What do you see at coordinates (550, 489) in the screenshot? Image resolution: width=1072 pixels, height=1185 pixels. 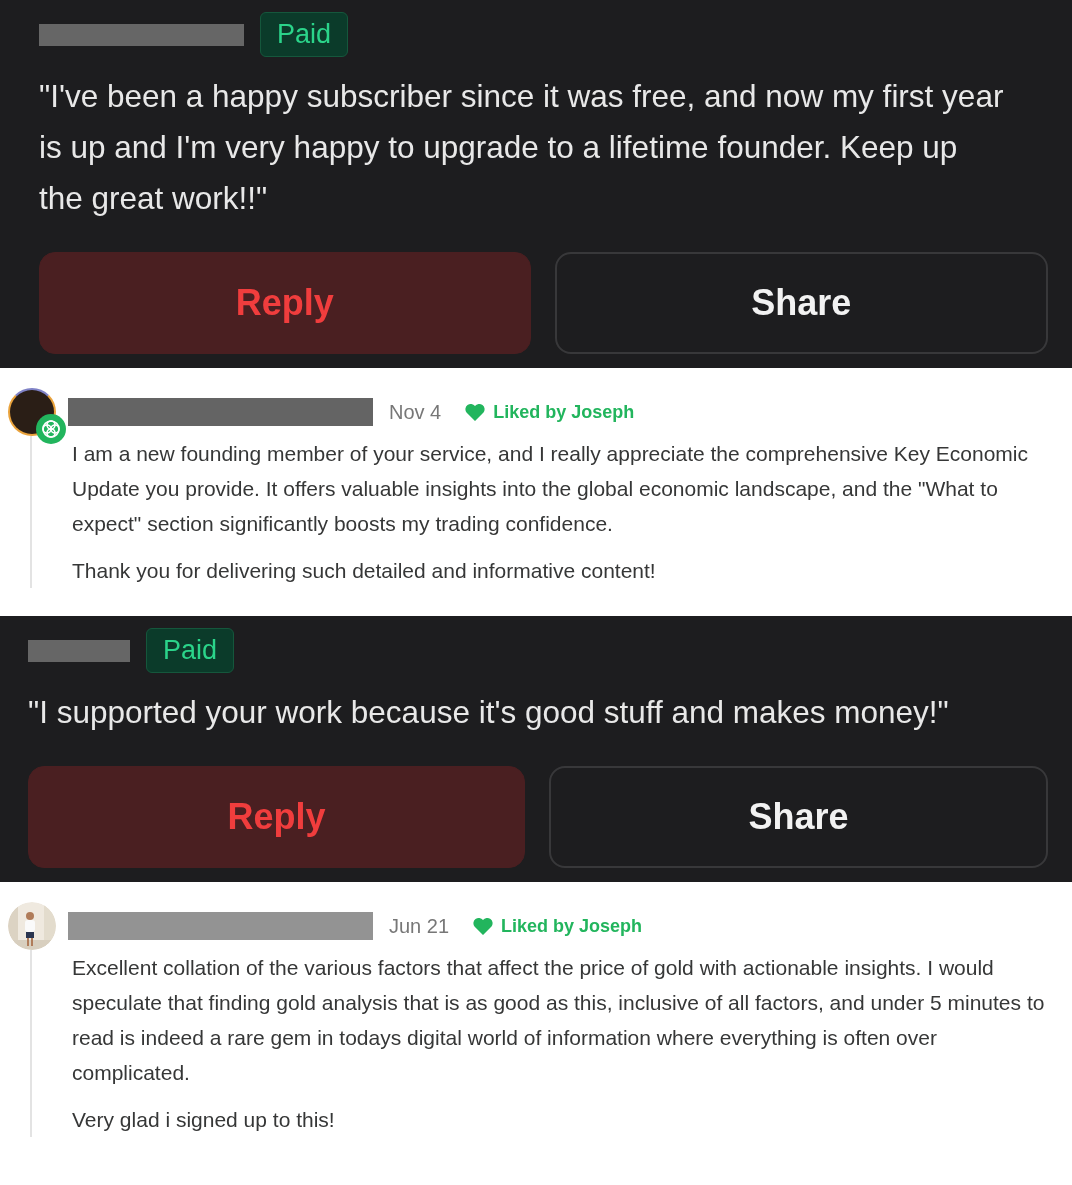 I see `comment-text: I am a new founding member of your service, and I really appreciate the comprehensive Key Economic Update you provide. It offers valuable insights into the global economic landscape, and the "What to expect" section significantly boosts my trading confidence.` at bounding box center [550, 489].